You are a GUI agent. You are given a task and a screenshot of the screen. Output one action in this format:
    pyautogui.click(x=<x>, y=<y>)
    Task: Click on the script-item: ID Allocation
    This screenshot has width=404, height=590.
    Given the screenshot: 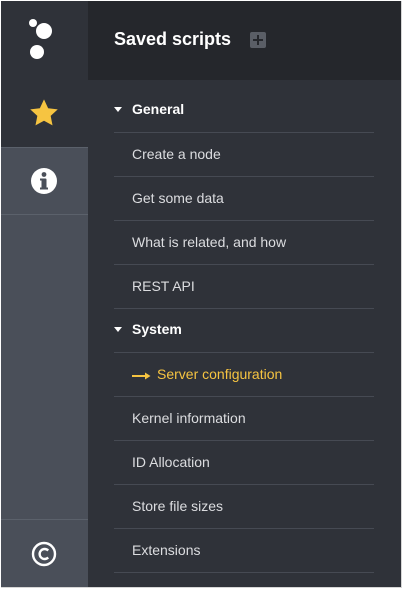 What is the action you would take?
    pyautogui.click(x=244, y=463)
    